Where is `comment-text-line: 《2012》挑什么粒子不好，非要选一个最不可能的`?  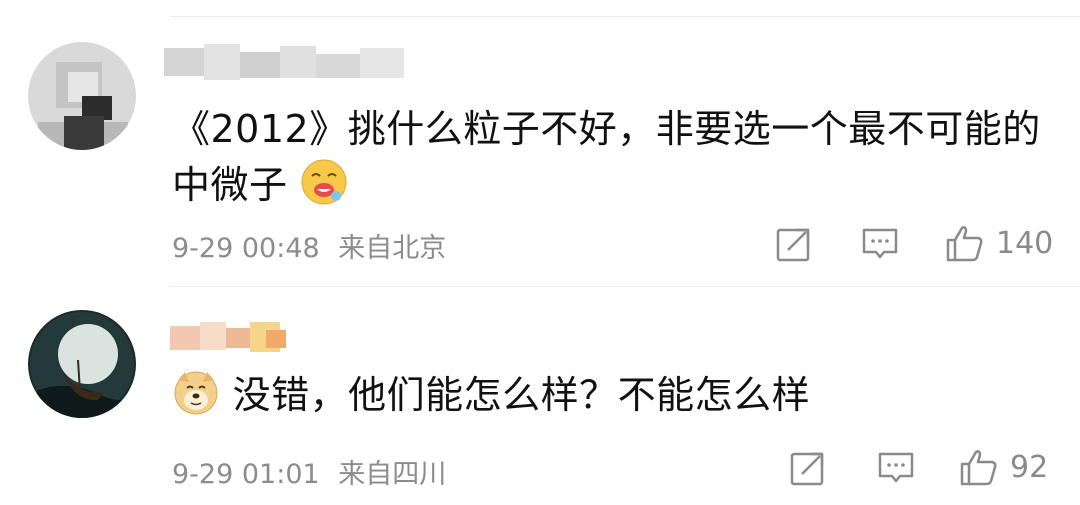
comment-text-line: 《2012》挑什么粒子不好，非要选一个最不可能的 is located at coordinates (606, 129).